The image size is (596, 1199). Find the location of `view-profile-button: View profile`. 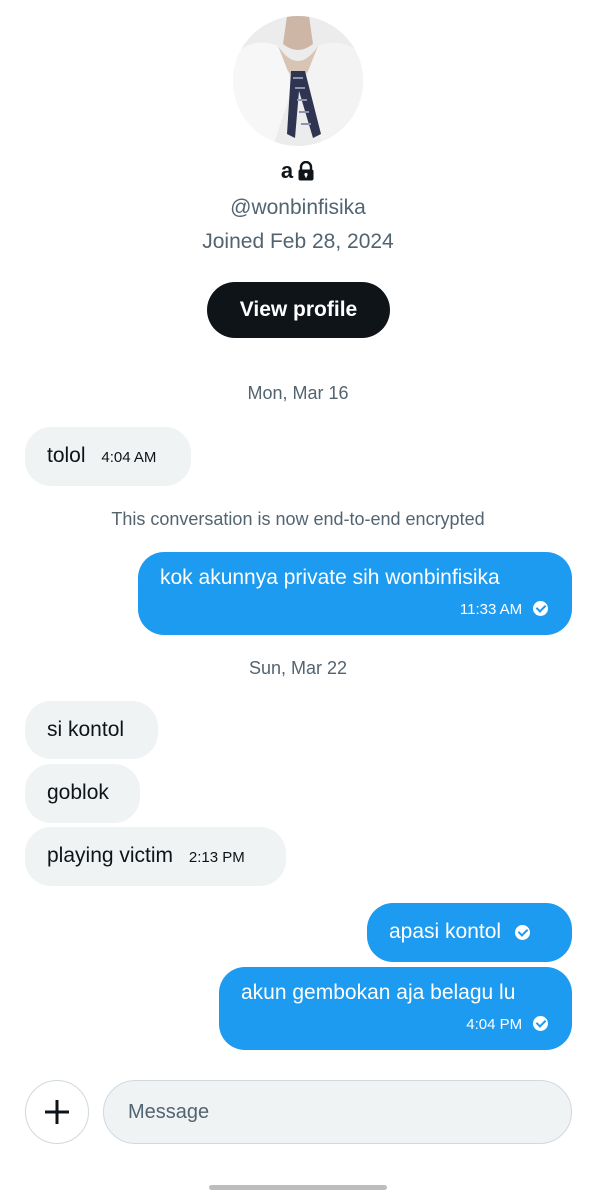

view-profile-button: View profile is located at coordinates (298, 310).